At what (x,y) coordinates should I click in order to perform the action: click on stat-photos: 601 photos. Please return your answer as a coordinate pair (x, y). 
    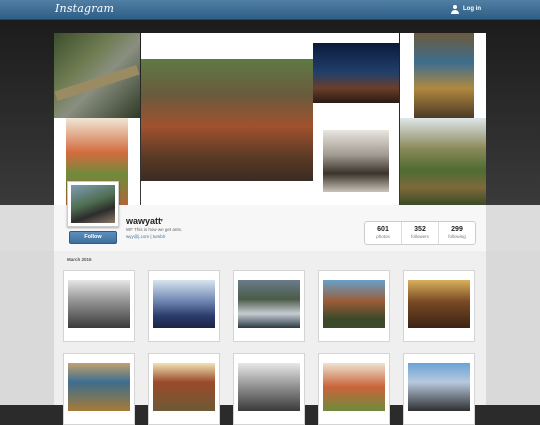
    Looking at the image, I should click on (383, 233).